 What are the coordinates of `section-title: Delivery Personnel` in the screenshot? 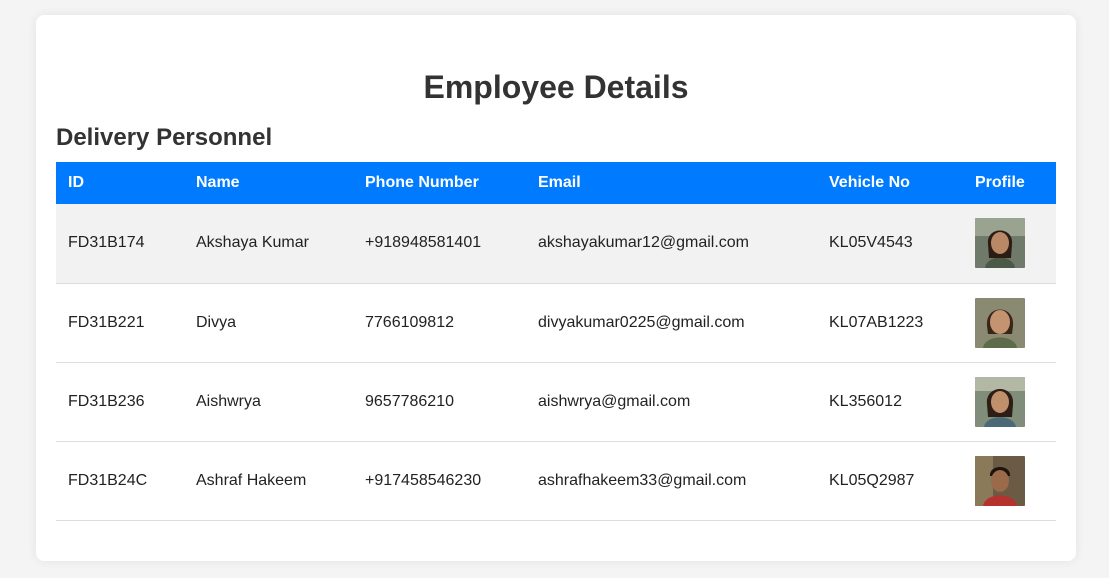 It's located at (164, 137).